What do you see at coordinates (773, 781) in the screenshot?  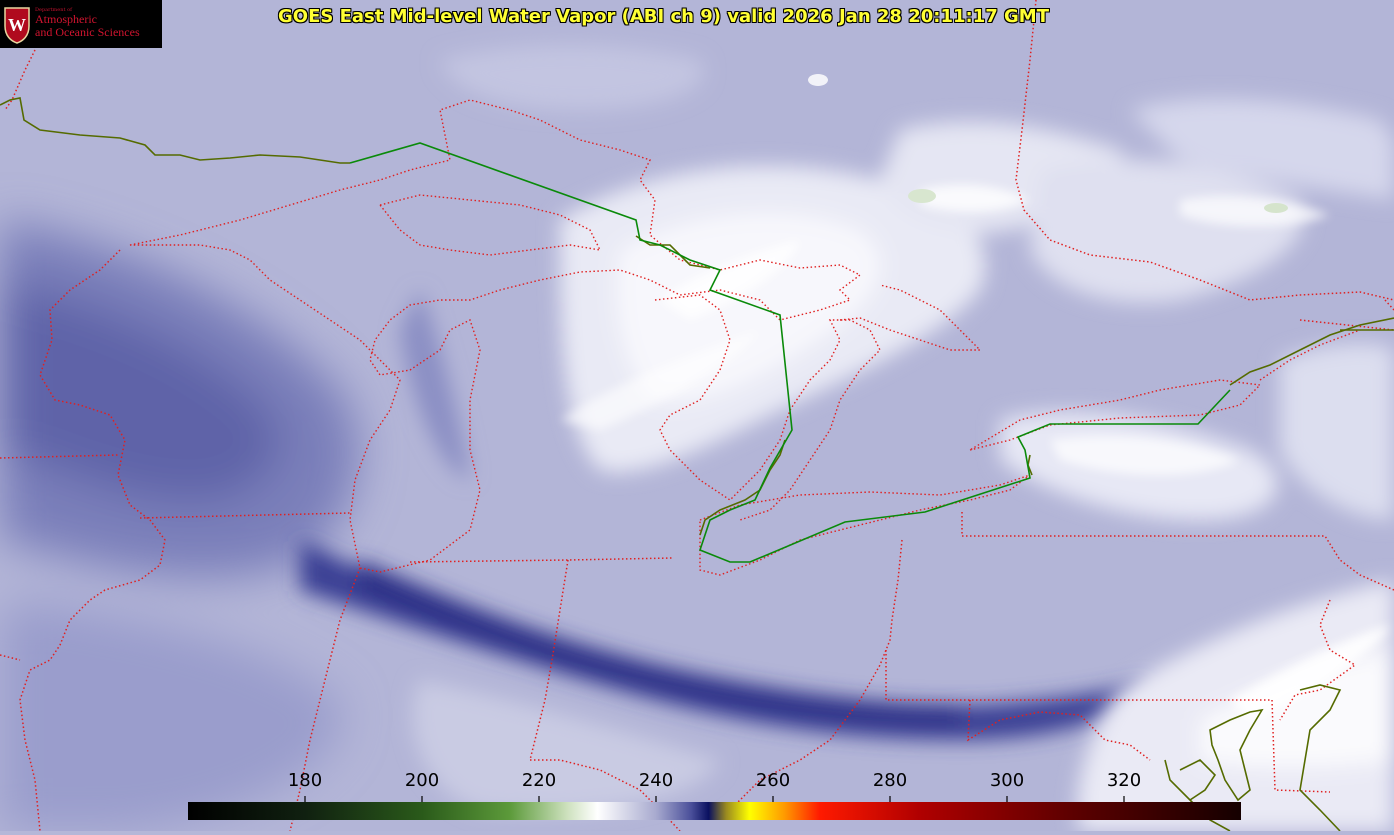 I see `colorbar-tick-label: 260` at bounding box center [773, 781].